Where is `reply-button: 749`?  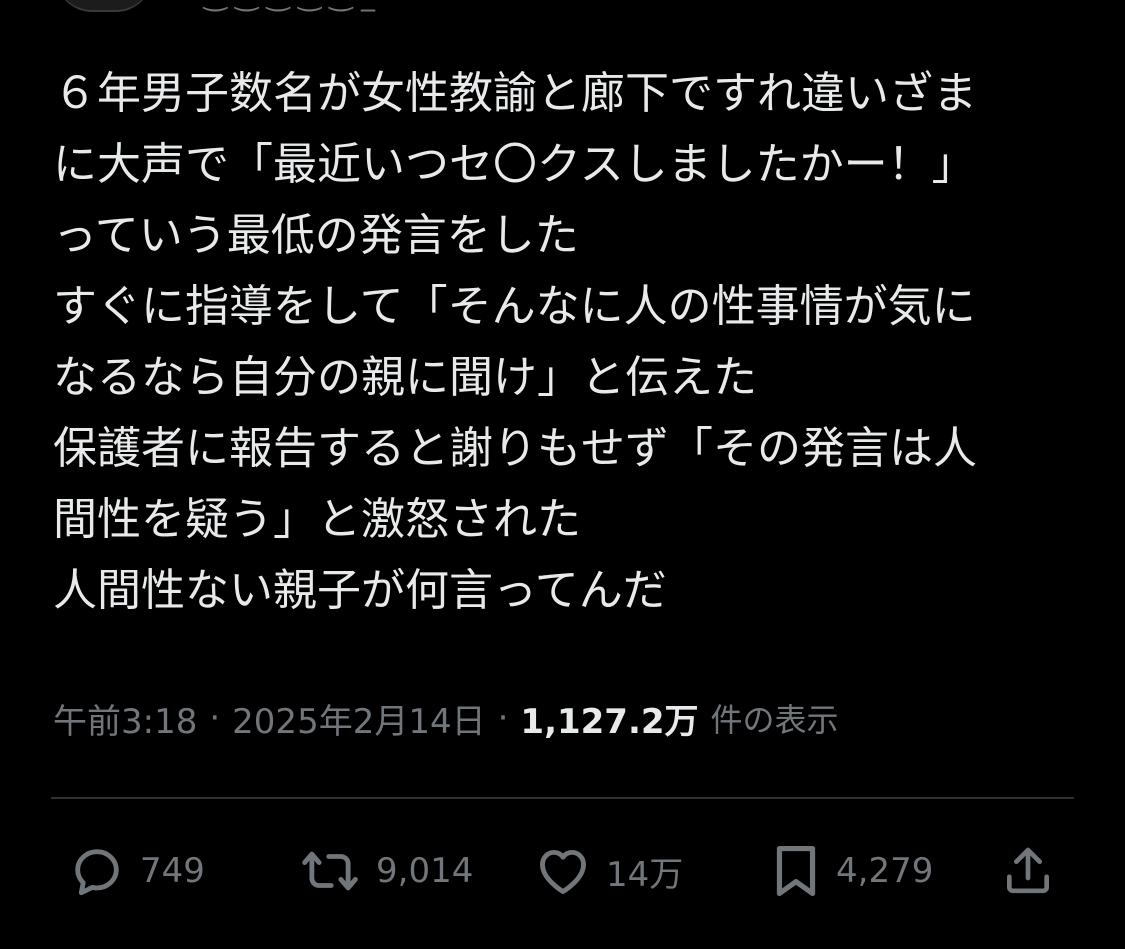 reply-button: 749 is located at coordinates (136, 871).